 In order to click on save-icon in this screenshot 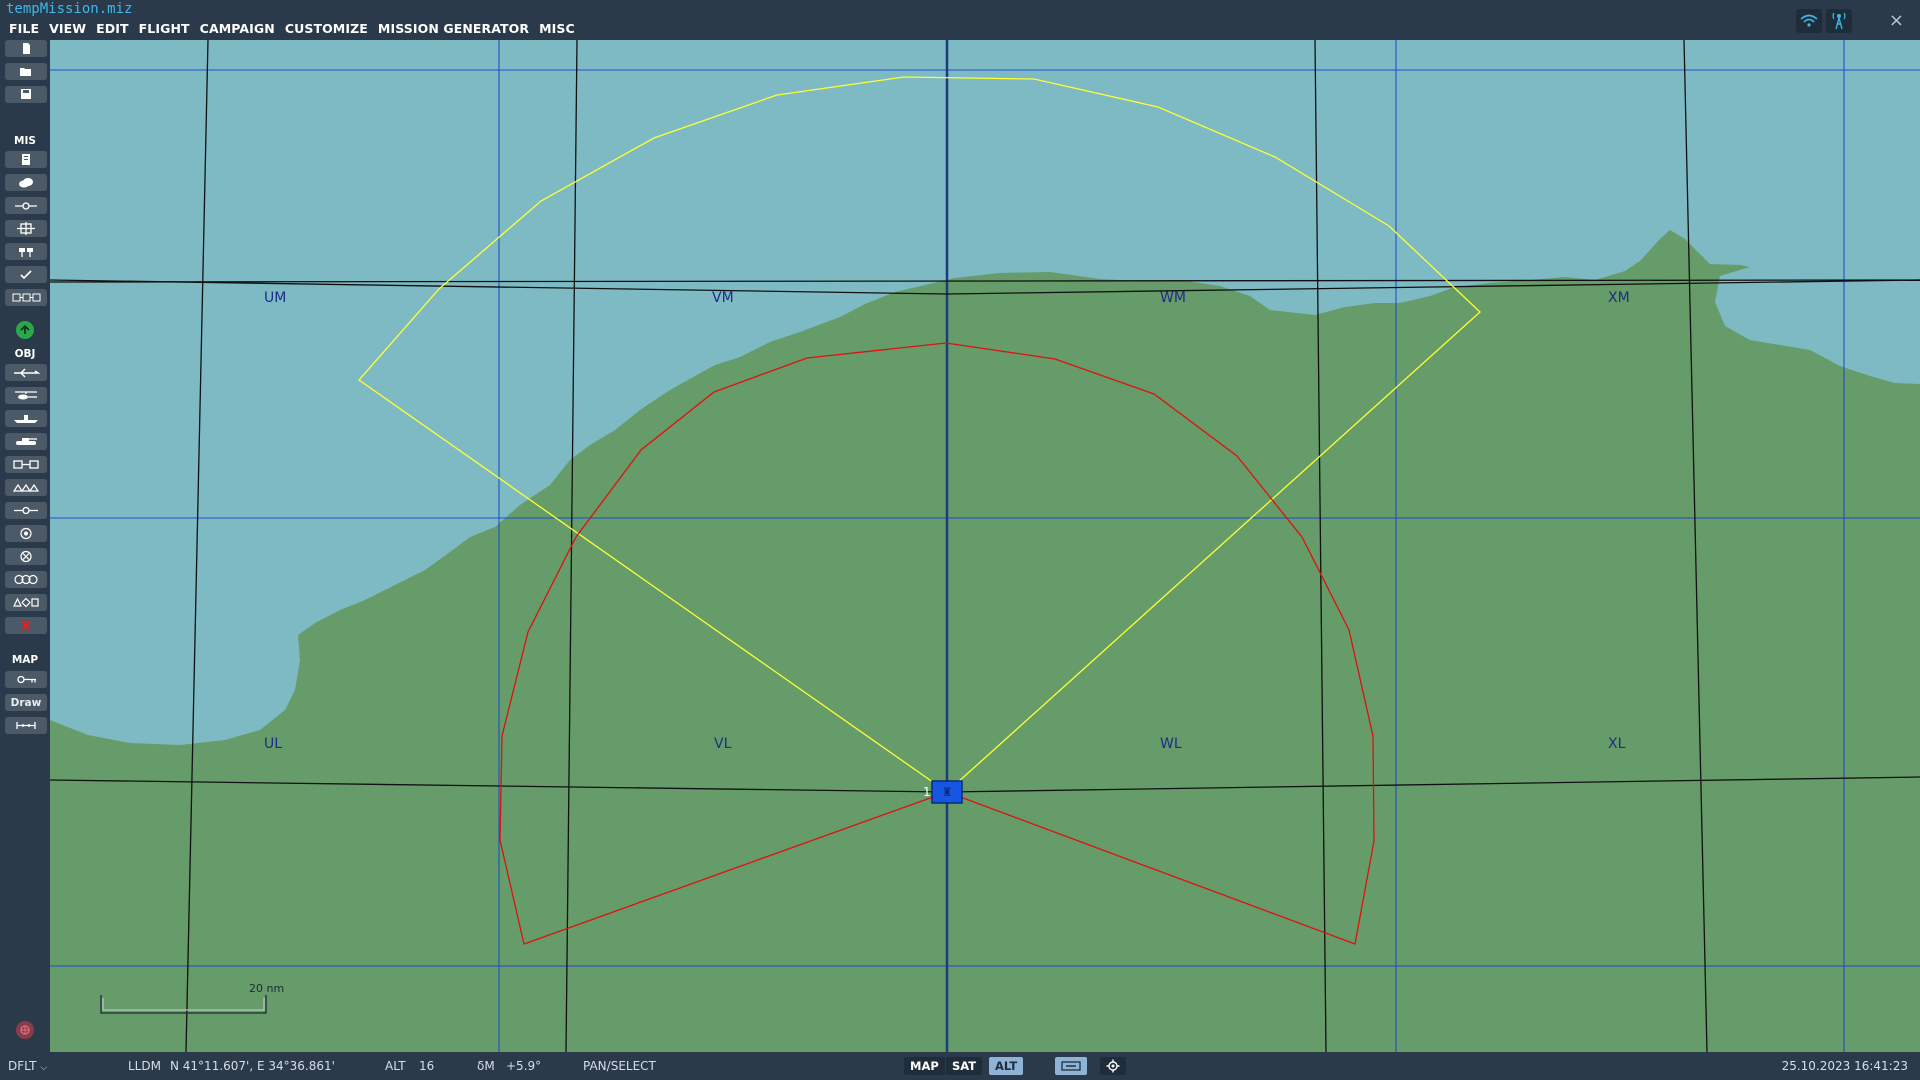, I will do `click(26, 94)`.